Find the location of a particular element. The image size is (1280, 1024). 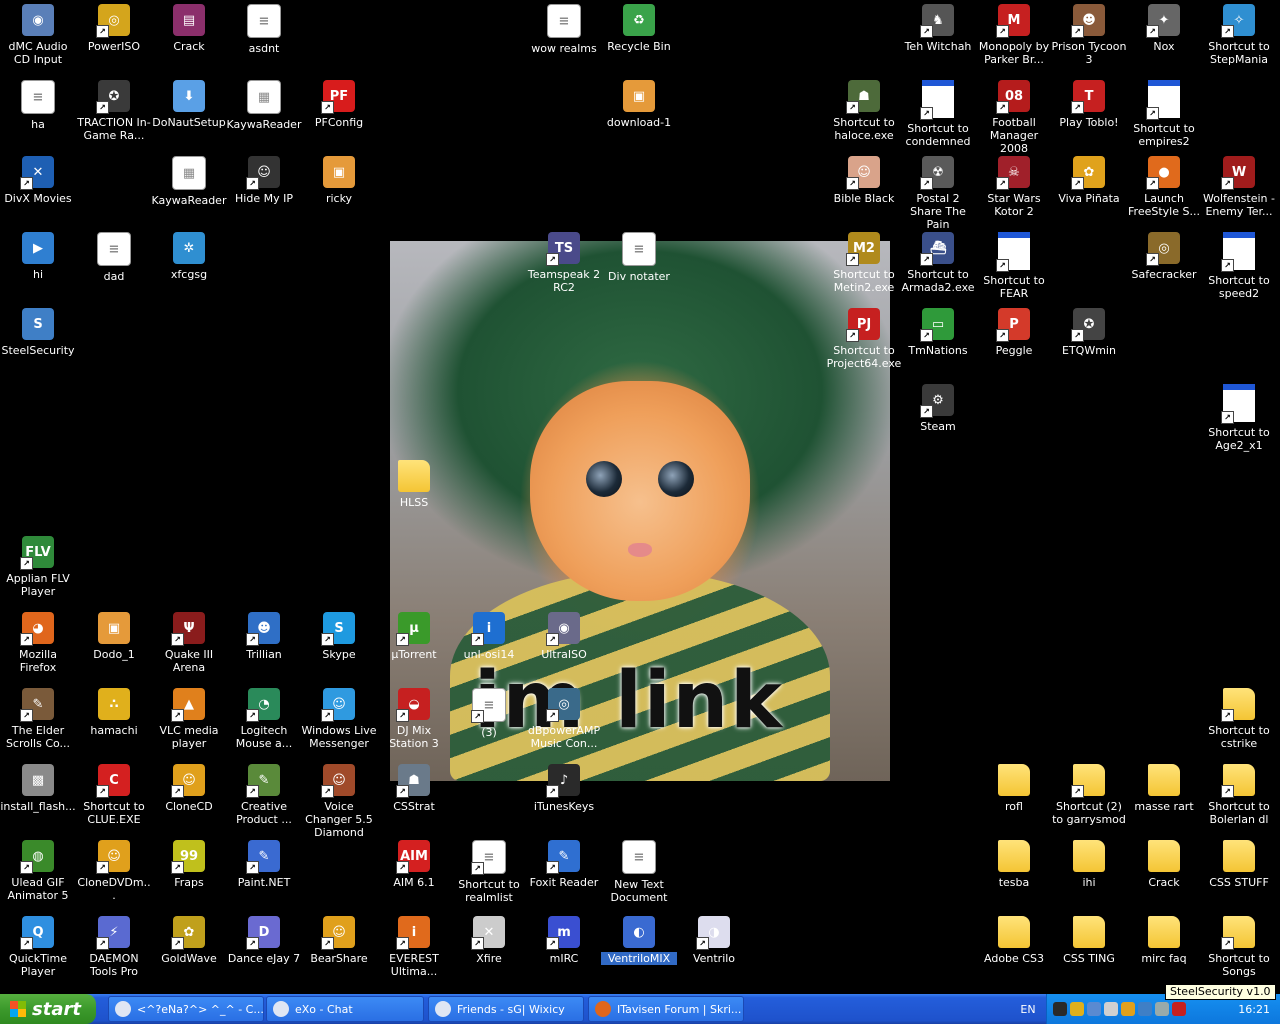

desktop-icon-shortcut-to-speed2: ↗ Shortcut to speed2 is located at coordinates (1239, 264).